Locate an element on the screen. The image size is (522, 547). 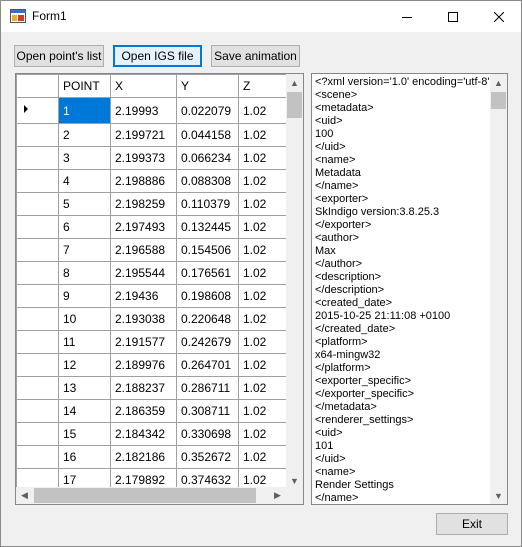
xml-vertical-scrollbar: ▲ ▼ is located at coordinates (498, 289).